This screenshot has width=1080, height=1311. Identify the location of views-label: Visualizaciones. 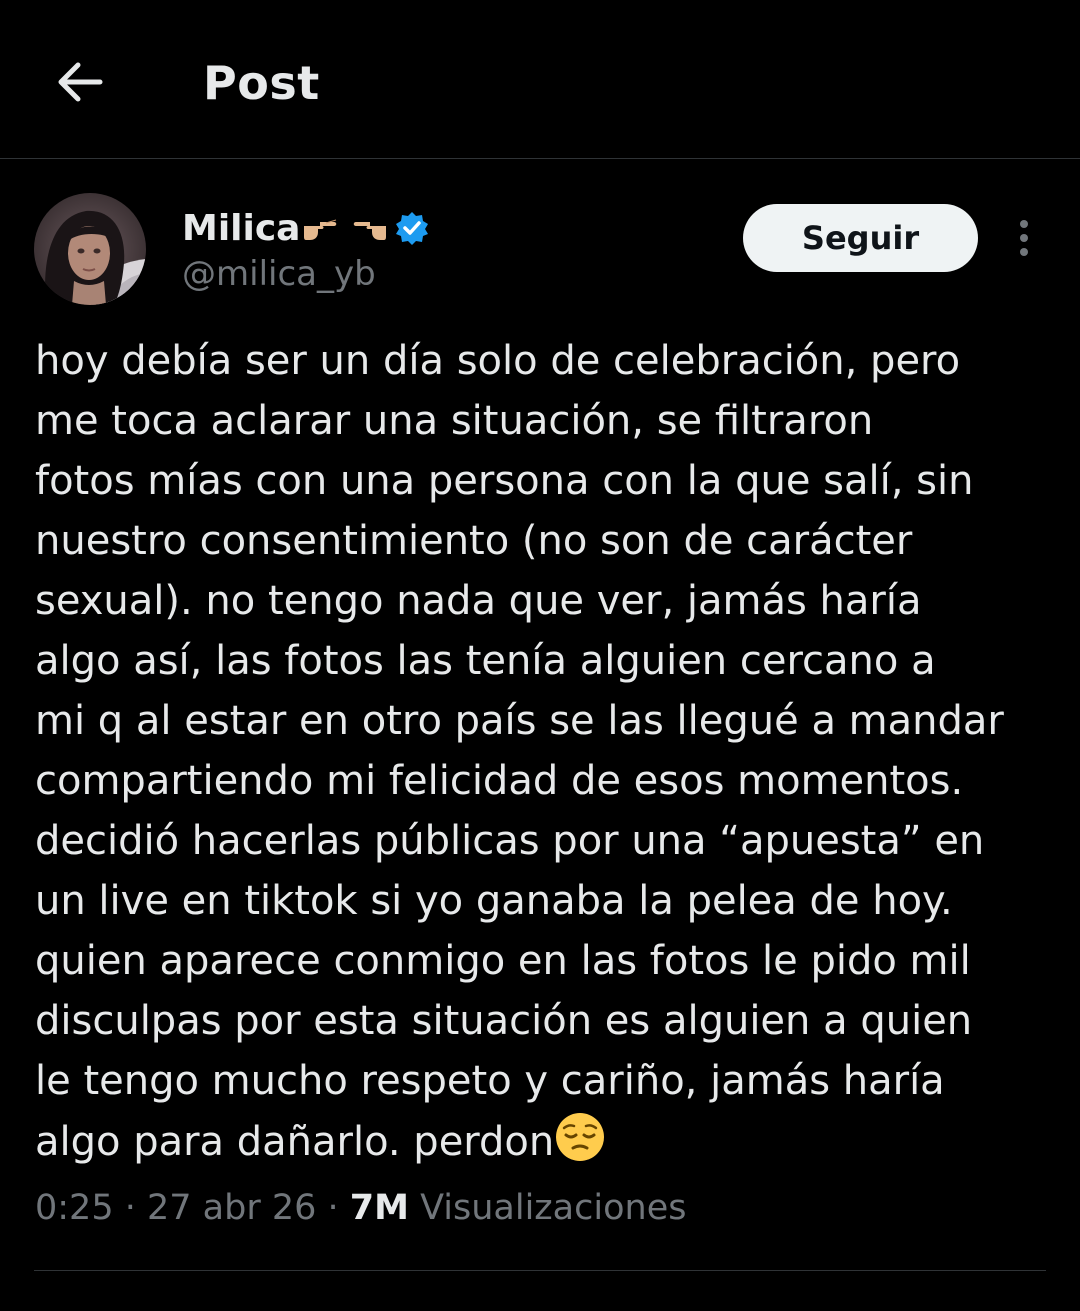
(547, 1208).